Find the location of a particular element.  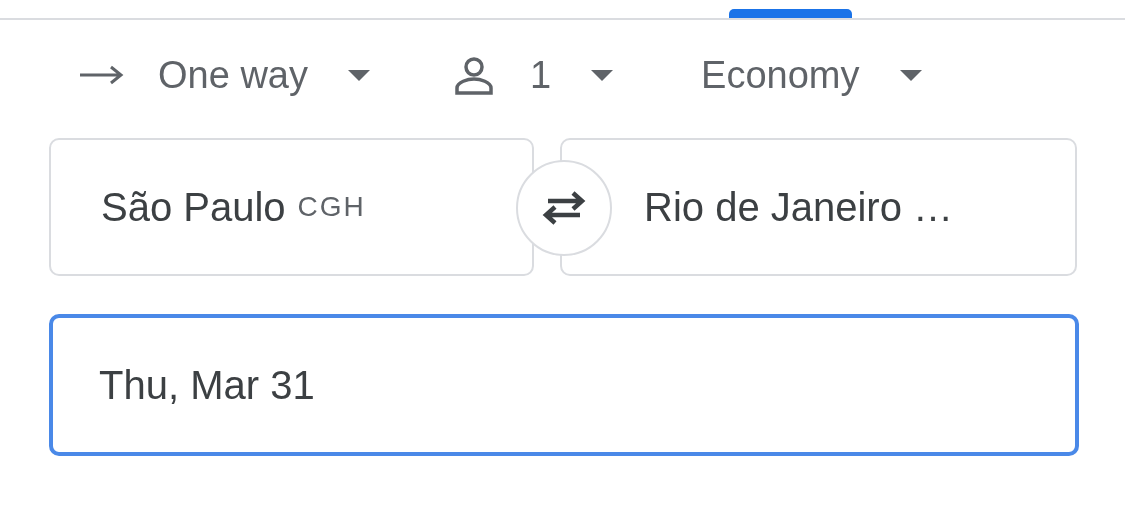

swap-icon is located at coordinates (564, 208).